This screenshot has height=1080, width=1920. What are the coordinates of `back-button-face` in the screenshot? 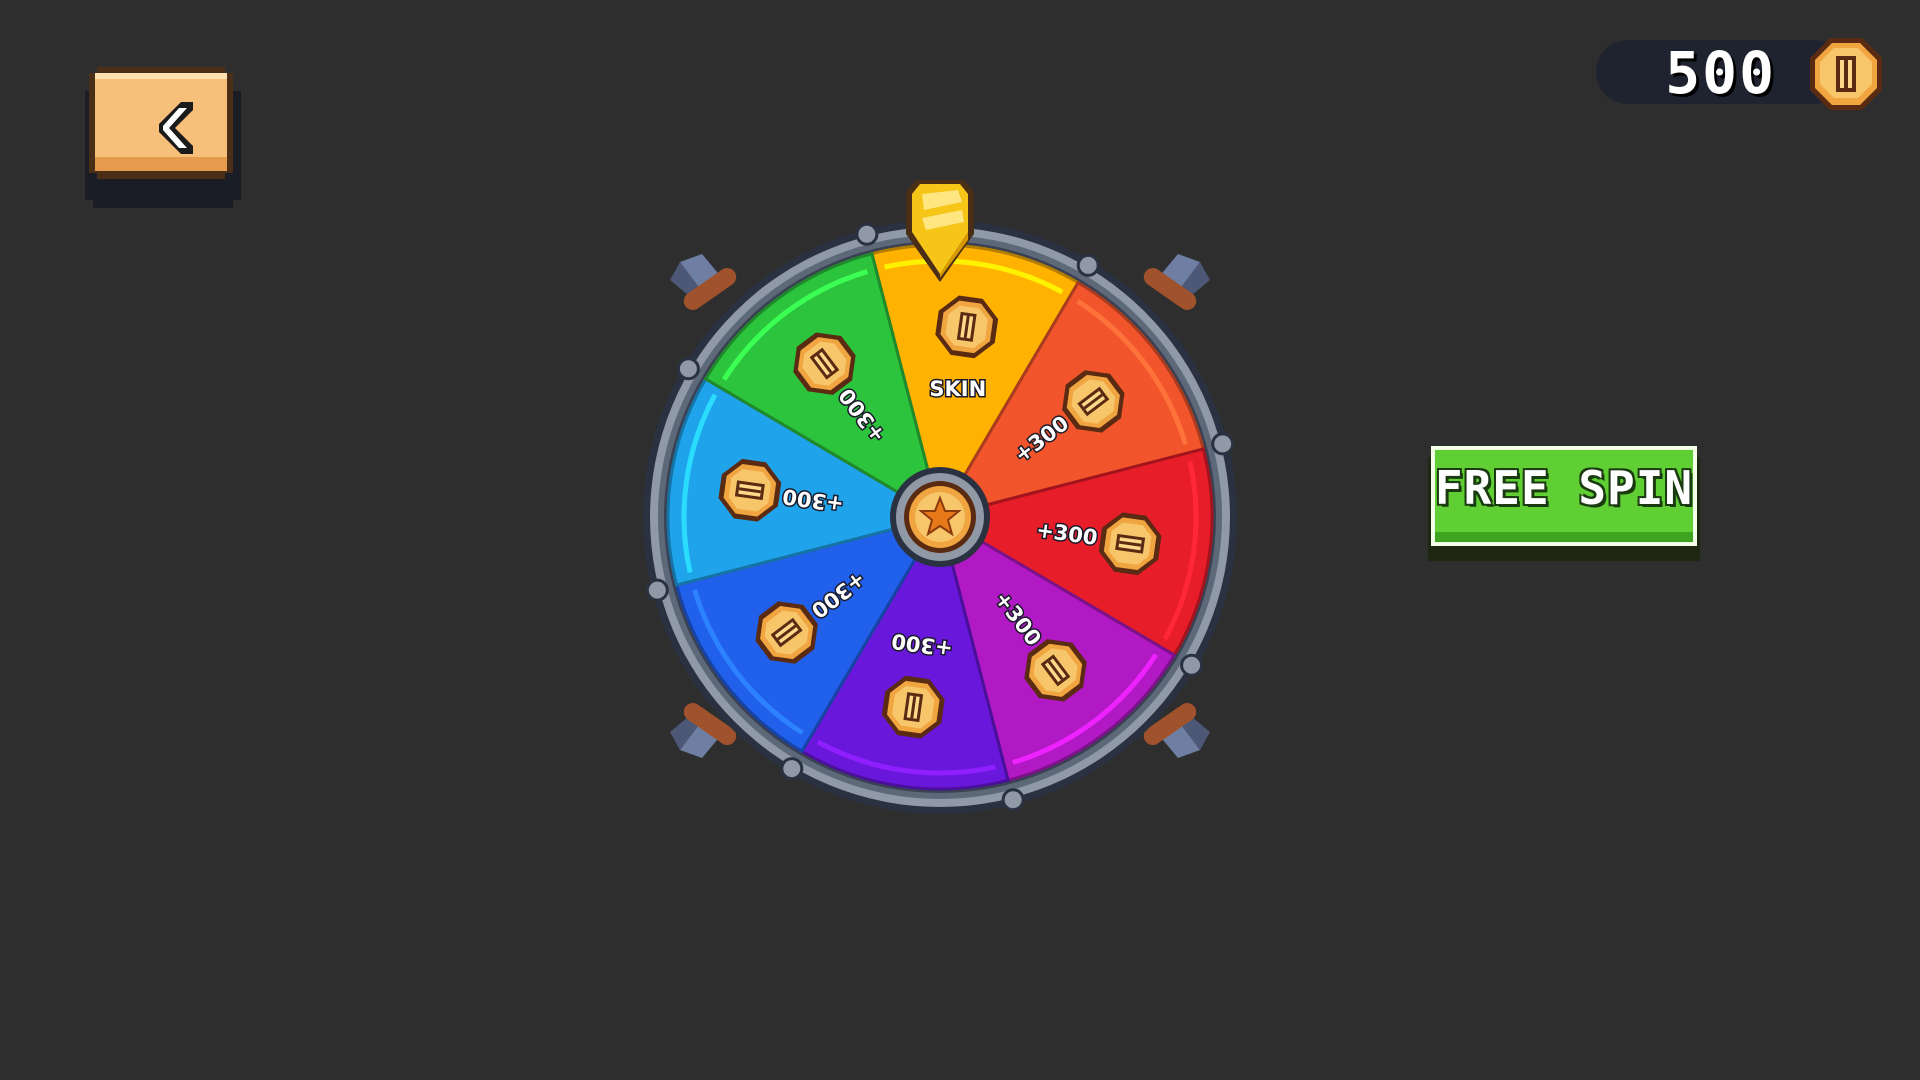 It's located at (161, 122).